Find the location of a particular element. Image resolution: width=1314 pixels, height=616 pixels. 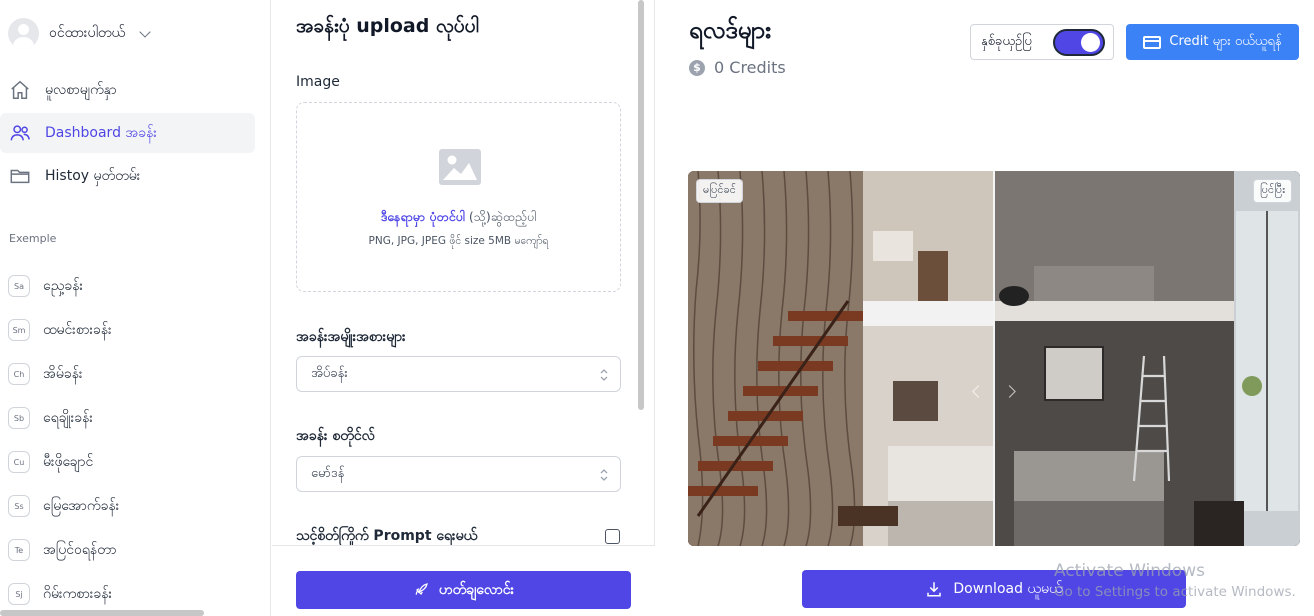

download-label: Download ယူမယ် is located at coordinates (1008, 588).